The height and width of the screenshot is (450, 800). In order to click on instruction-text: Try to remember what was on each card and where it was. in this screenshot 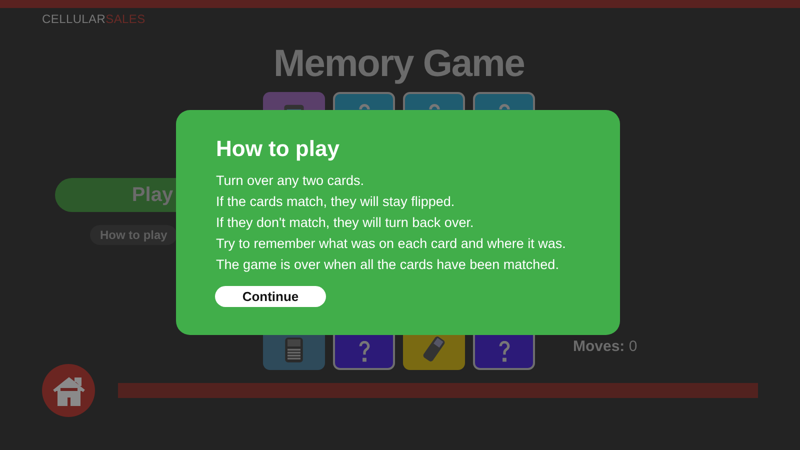, I will do `click(391, 244)`.